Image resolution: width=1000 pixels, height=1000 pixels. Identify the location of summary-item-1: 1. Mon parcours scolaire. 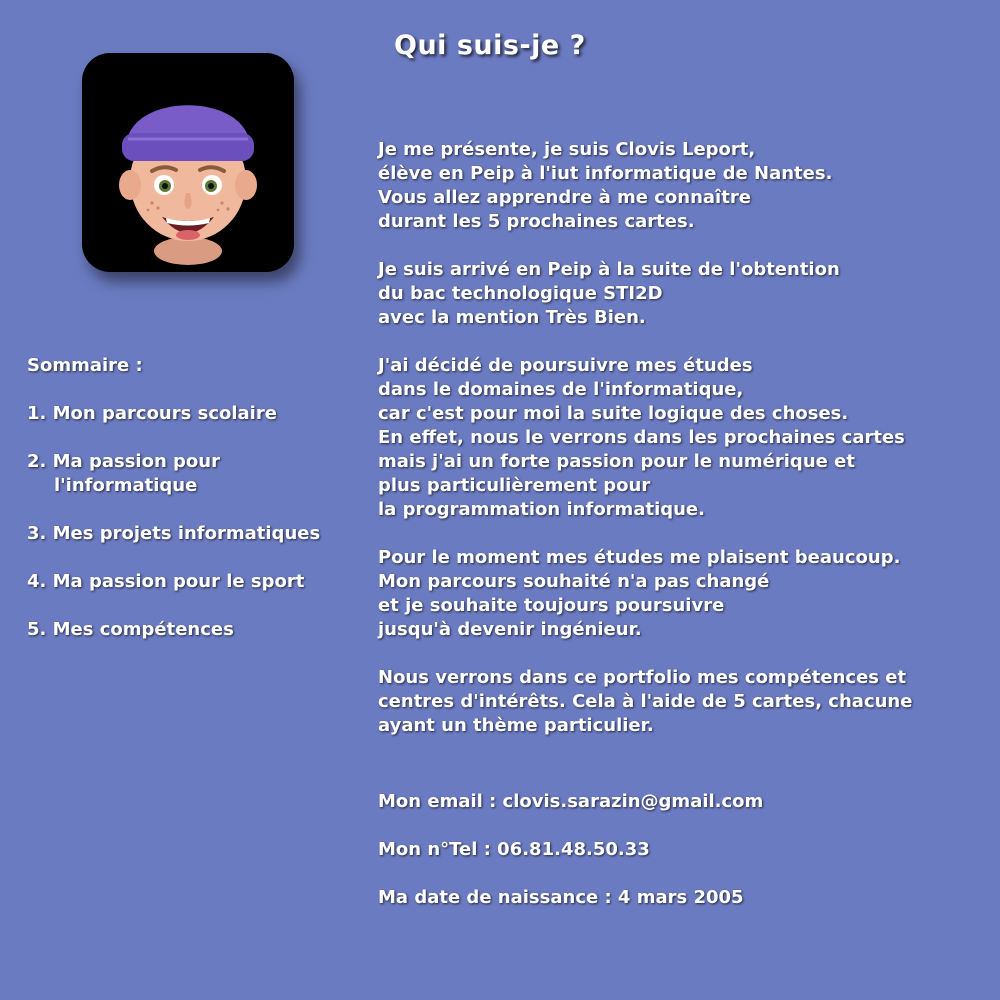
(152, 413).